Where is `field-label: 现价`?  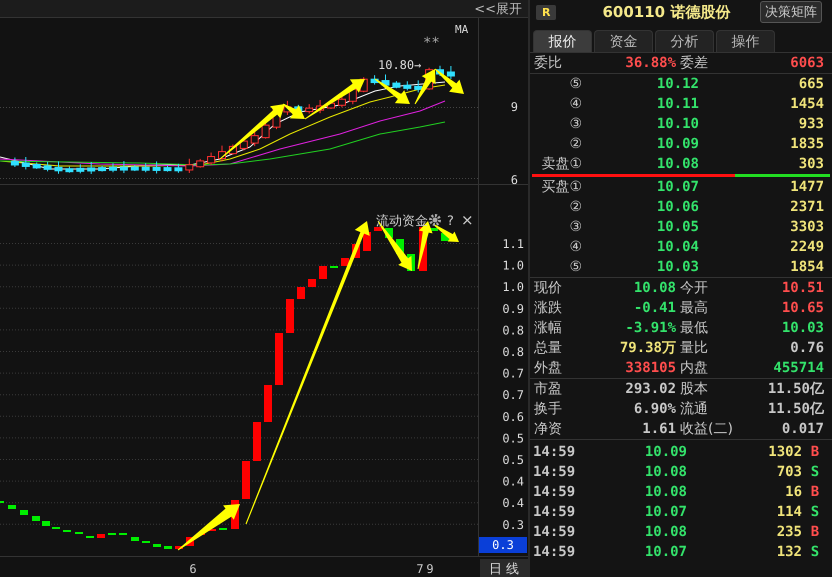
field-label: 现价 is located at coordinates (548, 288).